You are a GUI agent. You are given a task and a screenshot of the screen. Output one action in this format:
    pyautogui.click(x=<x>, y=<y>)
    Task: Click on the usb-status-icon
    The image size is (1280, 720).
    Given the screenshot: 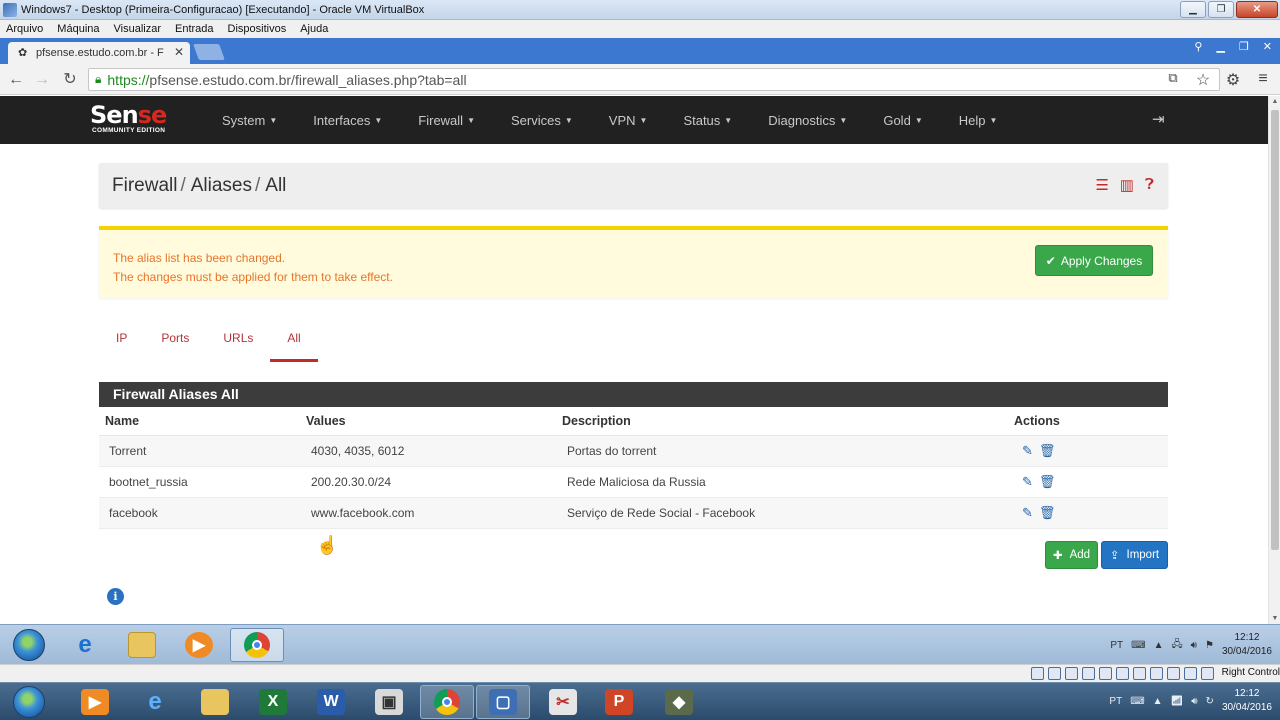 What is the action you would take?
    pyautogui.click(x=1105, y=673)
    